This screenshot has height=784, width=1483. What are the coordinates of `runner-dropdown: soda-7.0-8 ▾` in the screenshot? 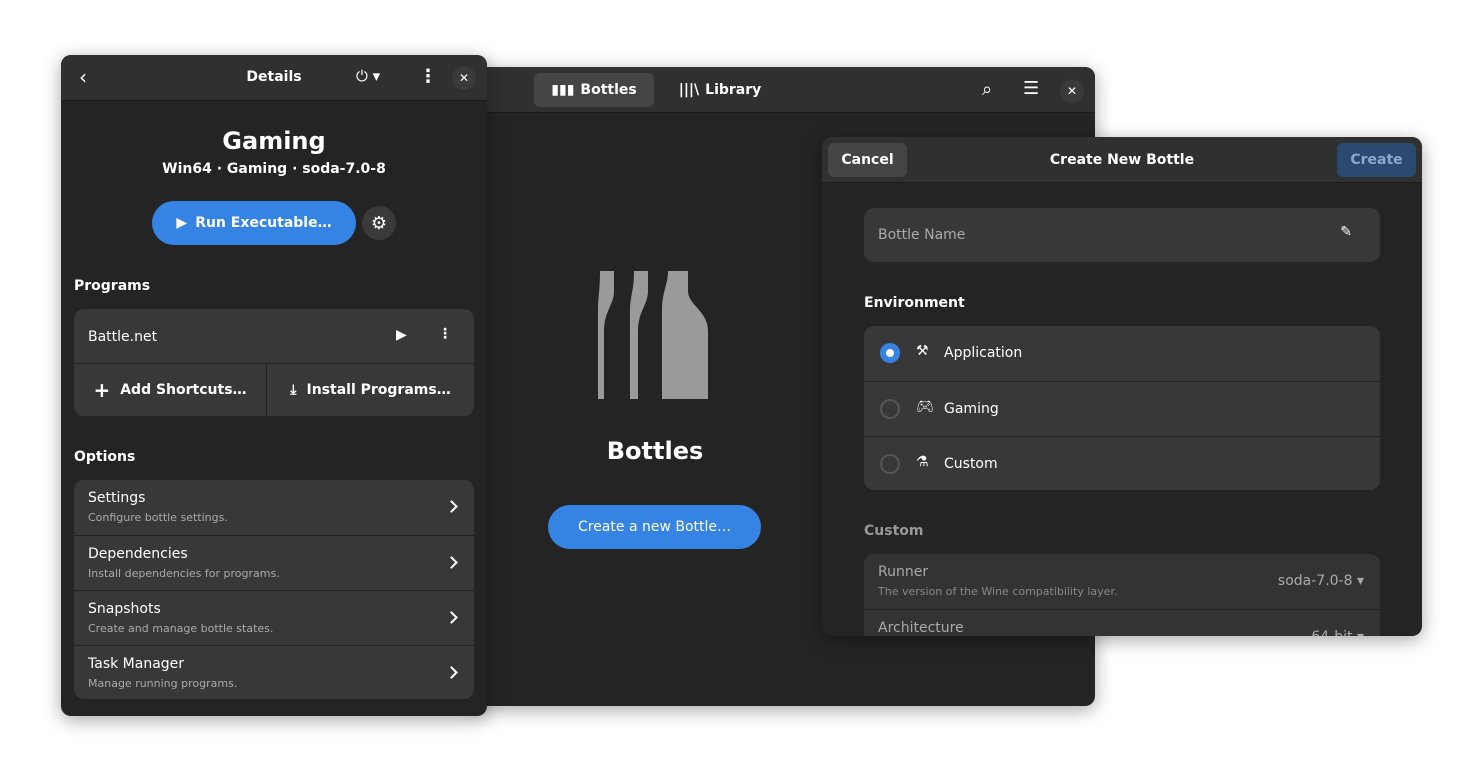 It's located at (1321, 581).